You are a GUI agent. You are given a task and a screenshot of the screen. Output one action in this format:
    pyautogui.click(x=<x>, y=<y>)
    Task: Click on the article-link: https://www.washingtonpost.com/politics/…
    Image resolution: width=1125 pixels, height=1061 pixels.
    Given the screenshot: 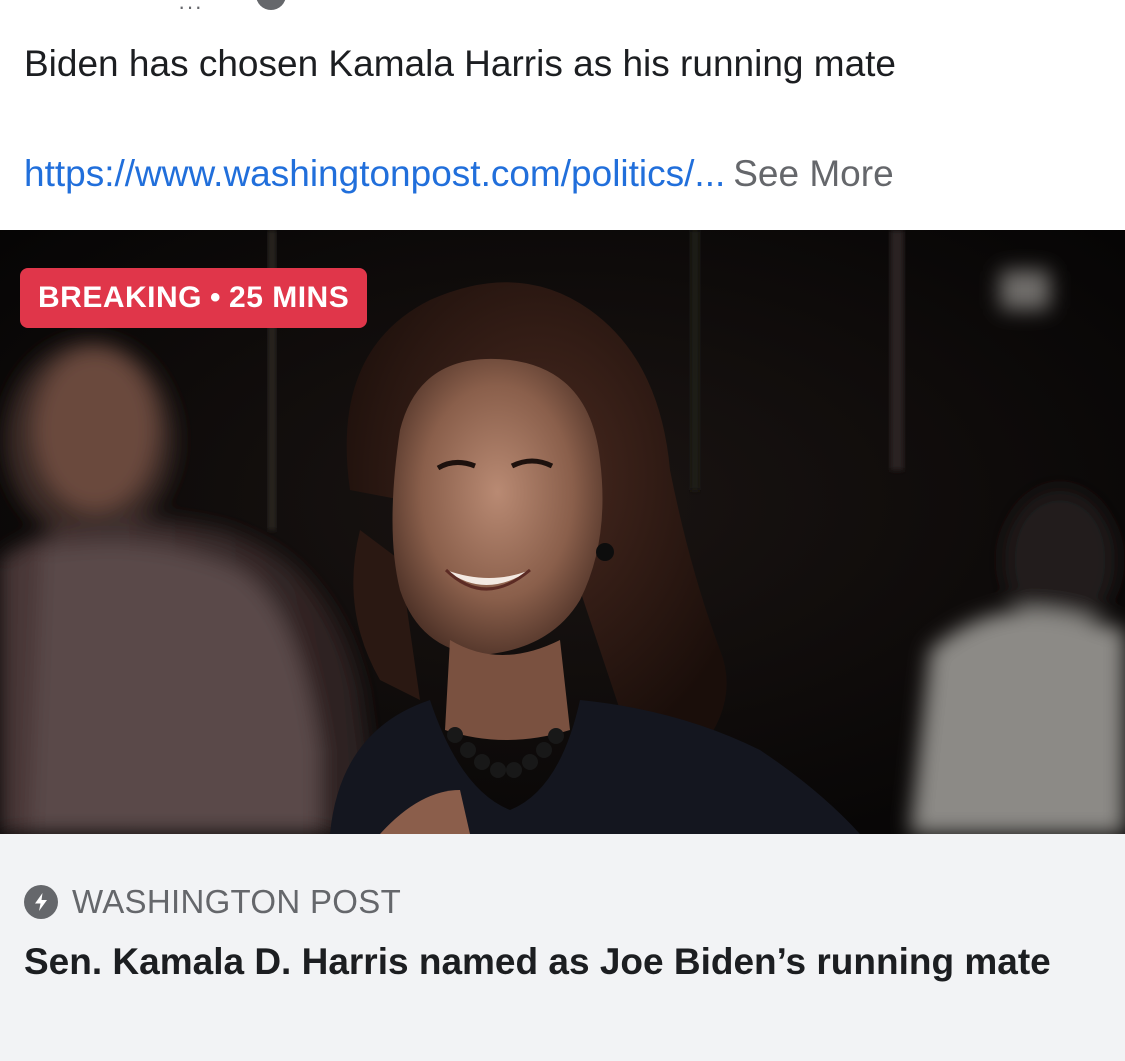 What is the action you would take?
    pyautogui.click(x=374, y=173)
    